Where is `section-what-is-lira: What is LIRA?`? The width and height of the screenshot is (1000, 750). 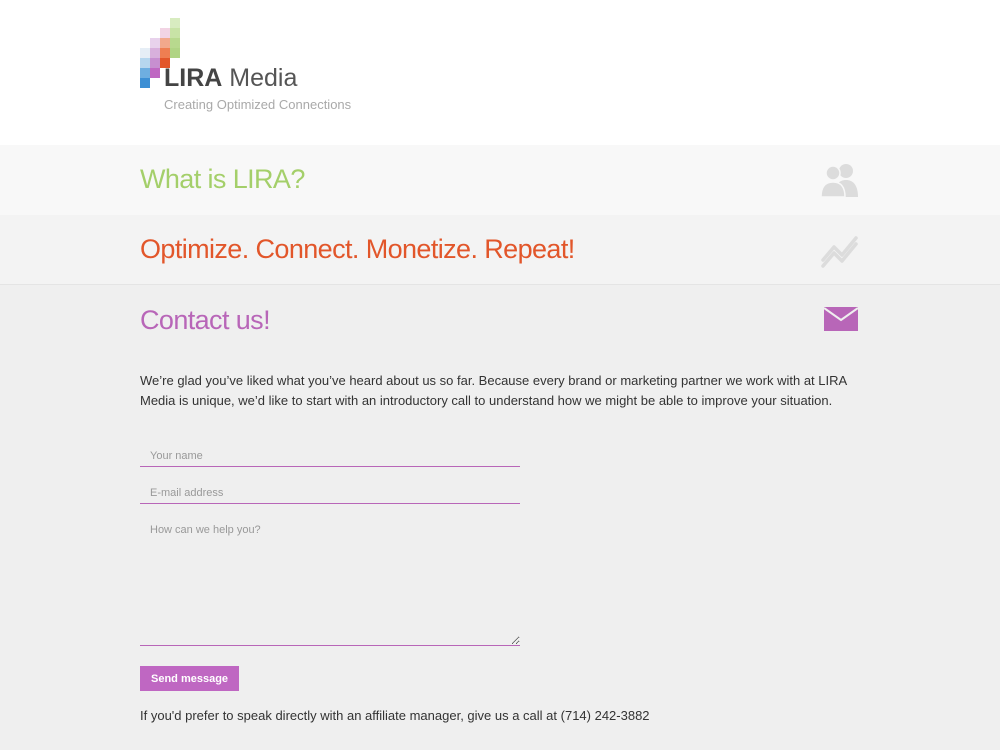
section-what-is-lira: What is LIRA? is located at coordinates (500, 180).